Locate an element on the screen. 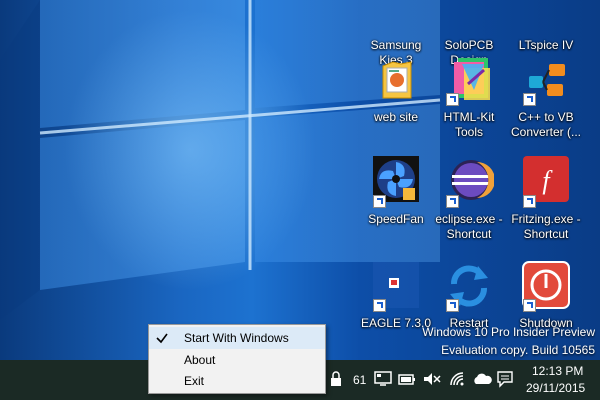 The height and width of the screenshot is (400, 600). tray-context-menu: Start With Windows About Exit is located at coordinates (237, 359).